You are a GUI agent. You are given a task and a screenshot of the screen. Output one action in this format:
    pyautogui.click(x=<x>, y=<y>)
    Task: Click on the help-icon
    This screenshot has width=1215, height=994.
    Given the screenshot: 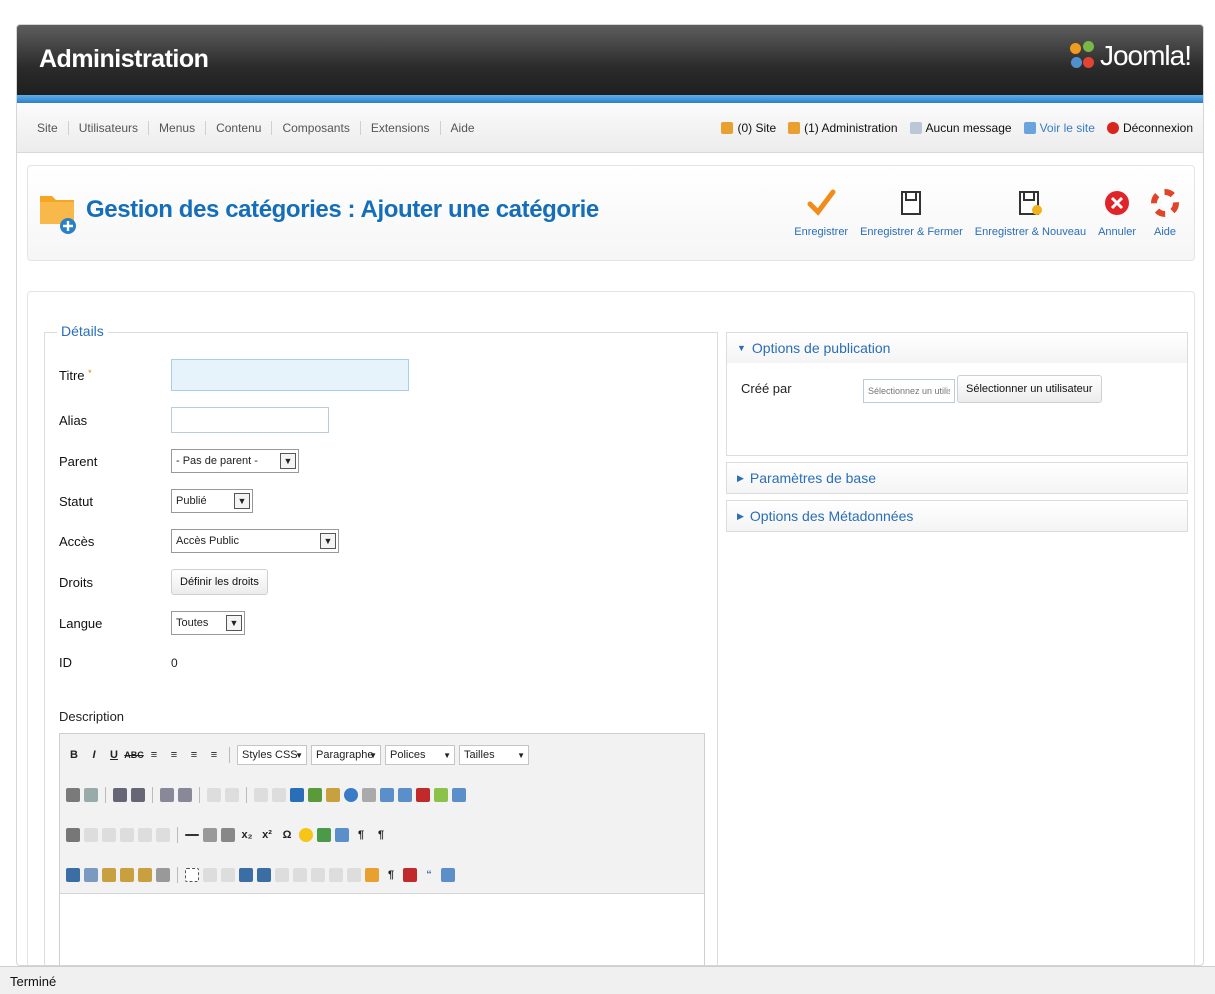 What is the action you would take?
    pyautogui.click(x=351, y=795)
    